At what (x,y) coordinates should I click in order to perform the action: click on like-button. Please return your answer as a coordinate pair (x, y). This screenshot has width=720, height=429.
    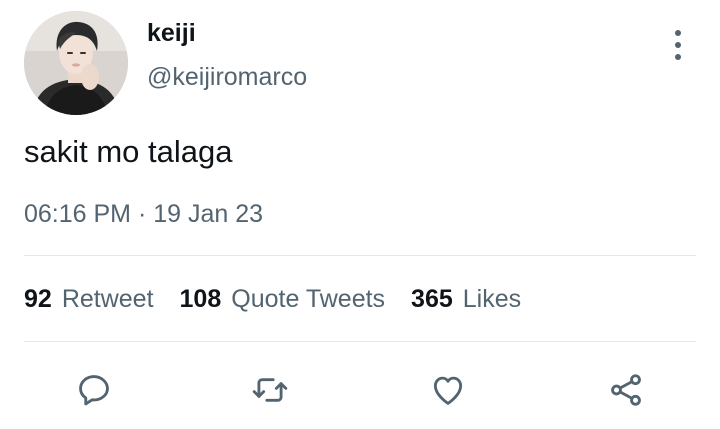
    Looking at the image, I should click on (448, 390).